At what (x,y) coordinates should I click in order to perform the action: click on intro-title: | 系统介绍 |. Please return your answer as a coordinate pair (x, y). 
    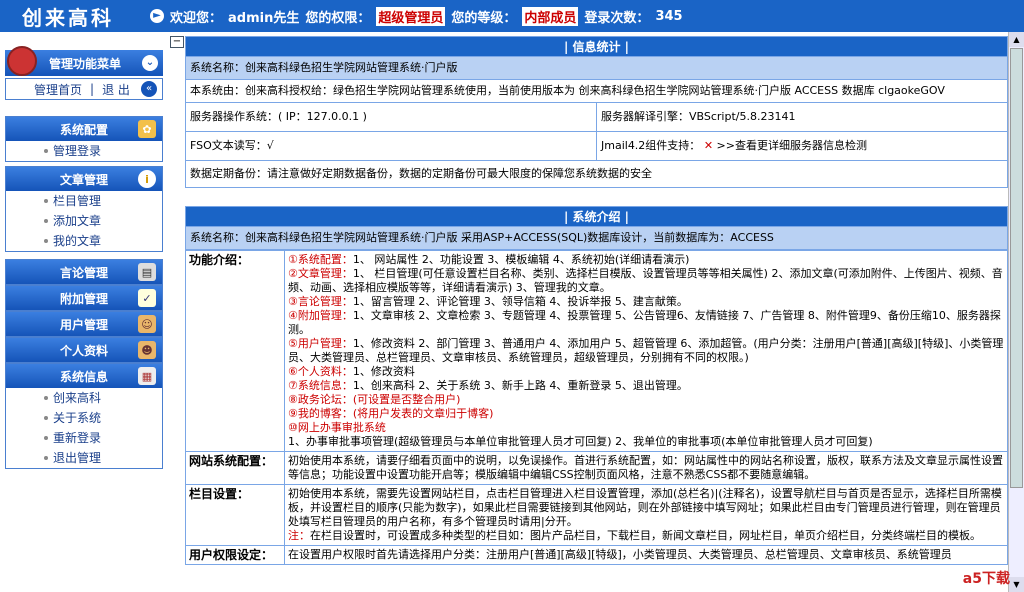
    Looking at the image, I should click on (596, 216).